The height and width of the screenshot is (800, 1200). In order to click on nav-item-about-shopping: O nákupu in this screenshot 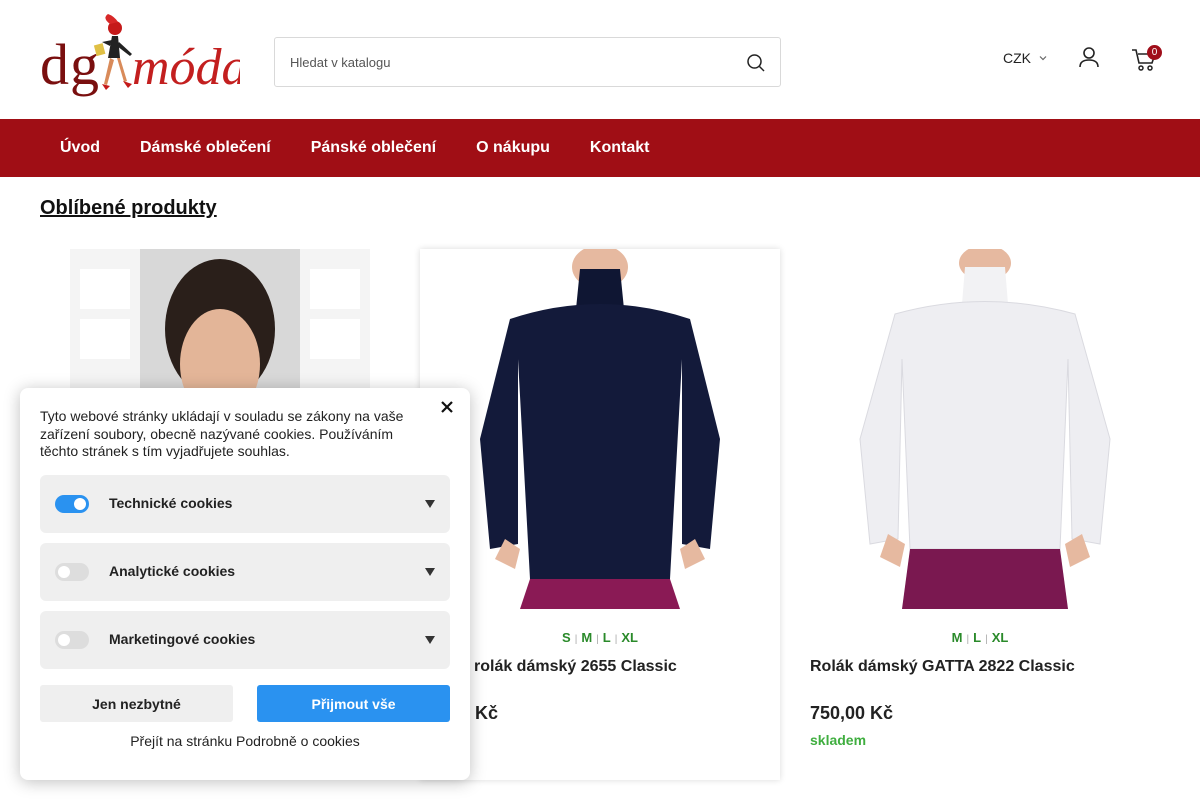, I will do `click(513, 148)`.